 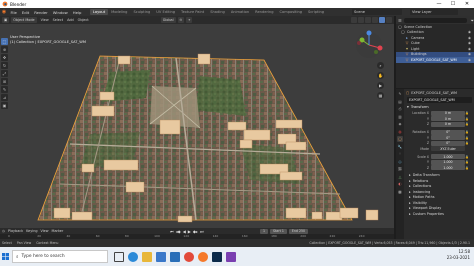 I want to click on move-tool-icon: ✥, so click(x=4, y=57).